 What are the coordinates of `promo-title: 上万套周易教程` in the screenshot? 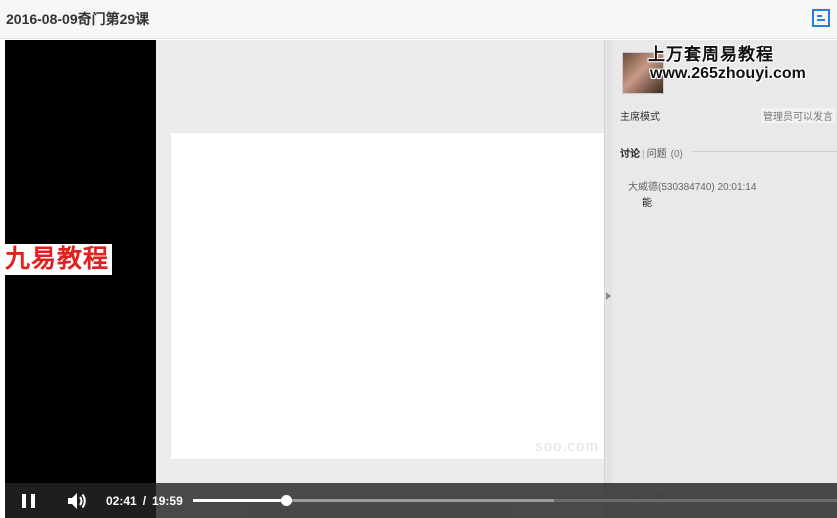 It's located at (711, 54).